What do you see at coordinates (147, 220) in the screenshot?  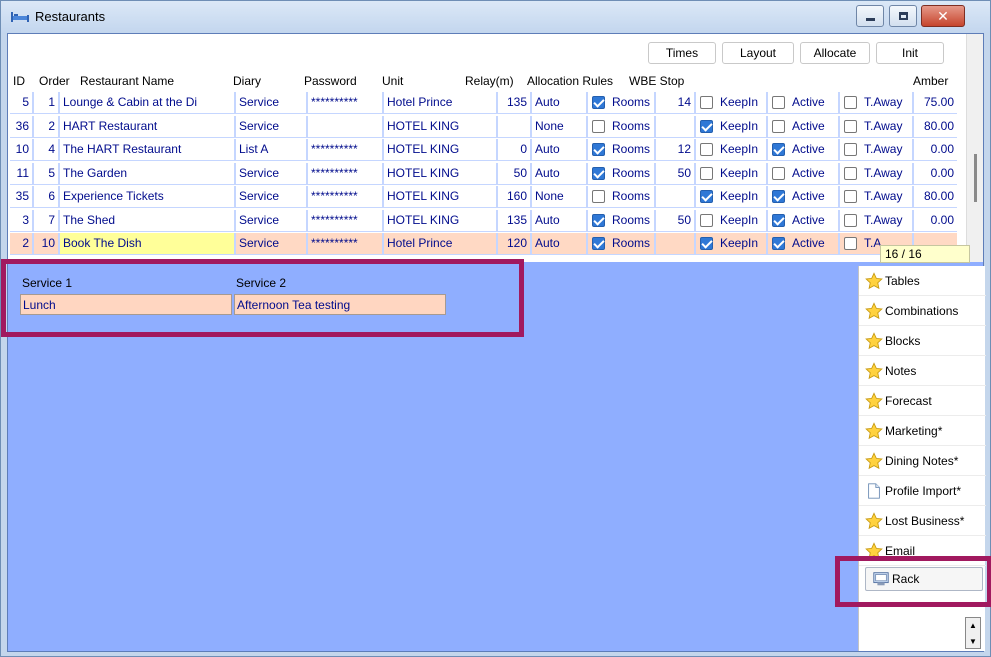 I see `cell-name: The Shed` at bounding box center [147, 220].